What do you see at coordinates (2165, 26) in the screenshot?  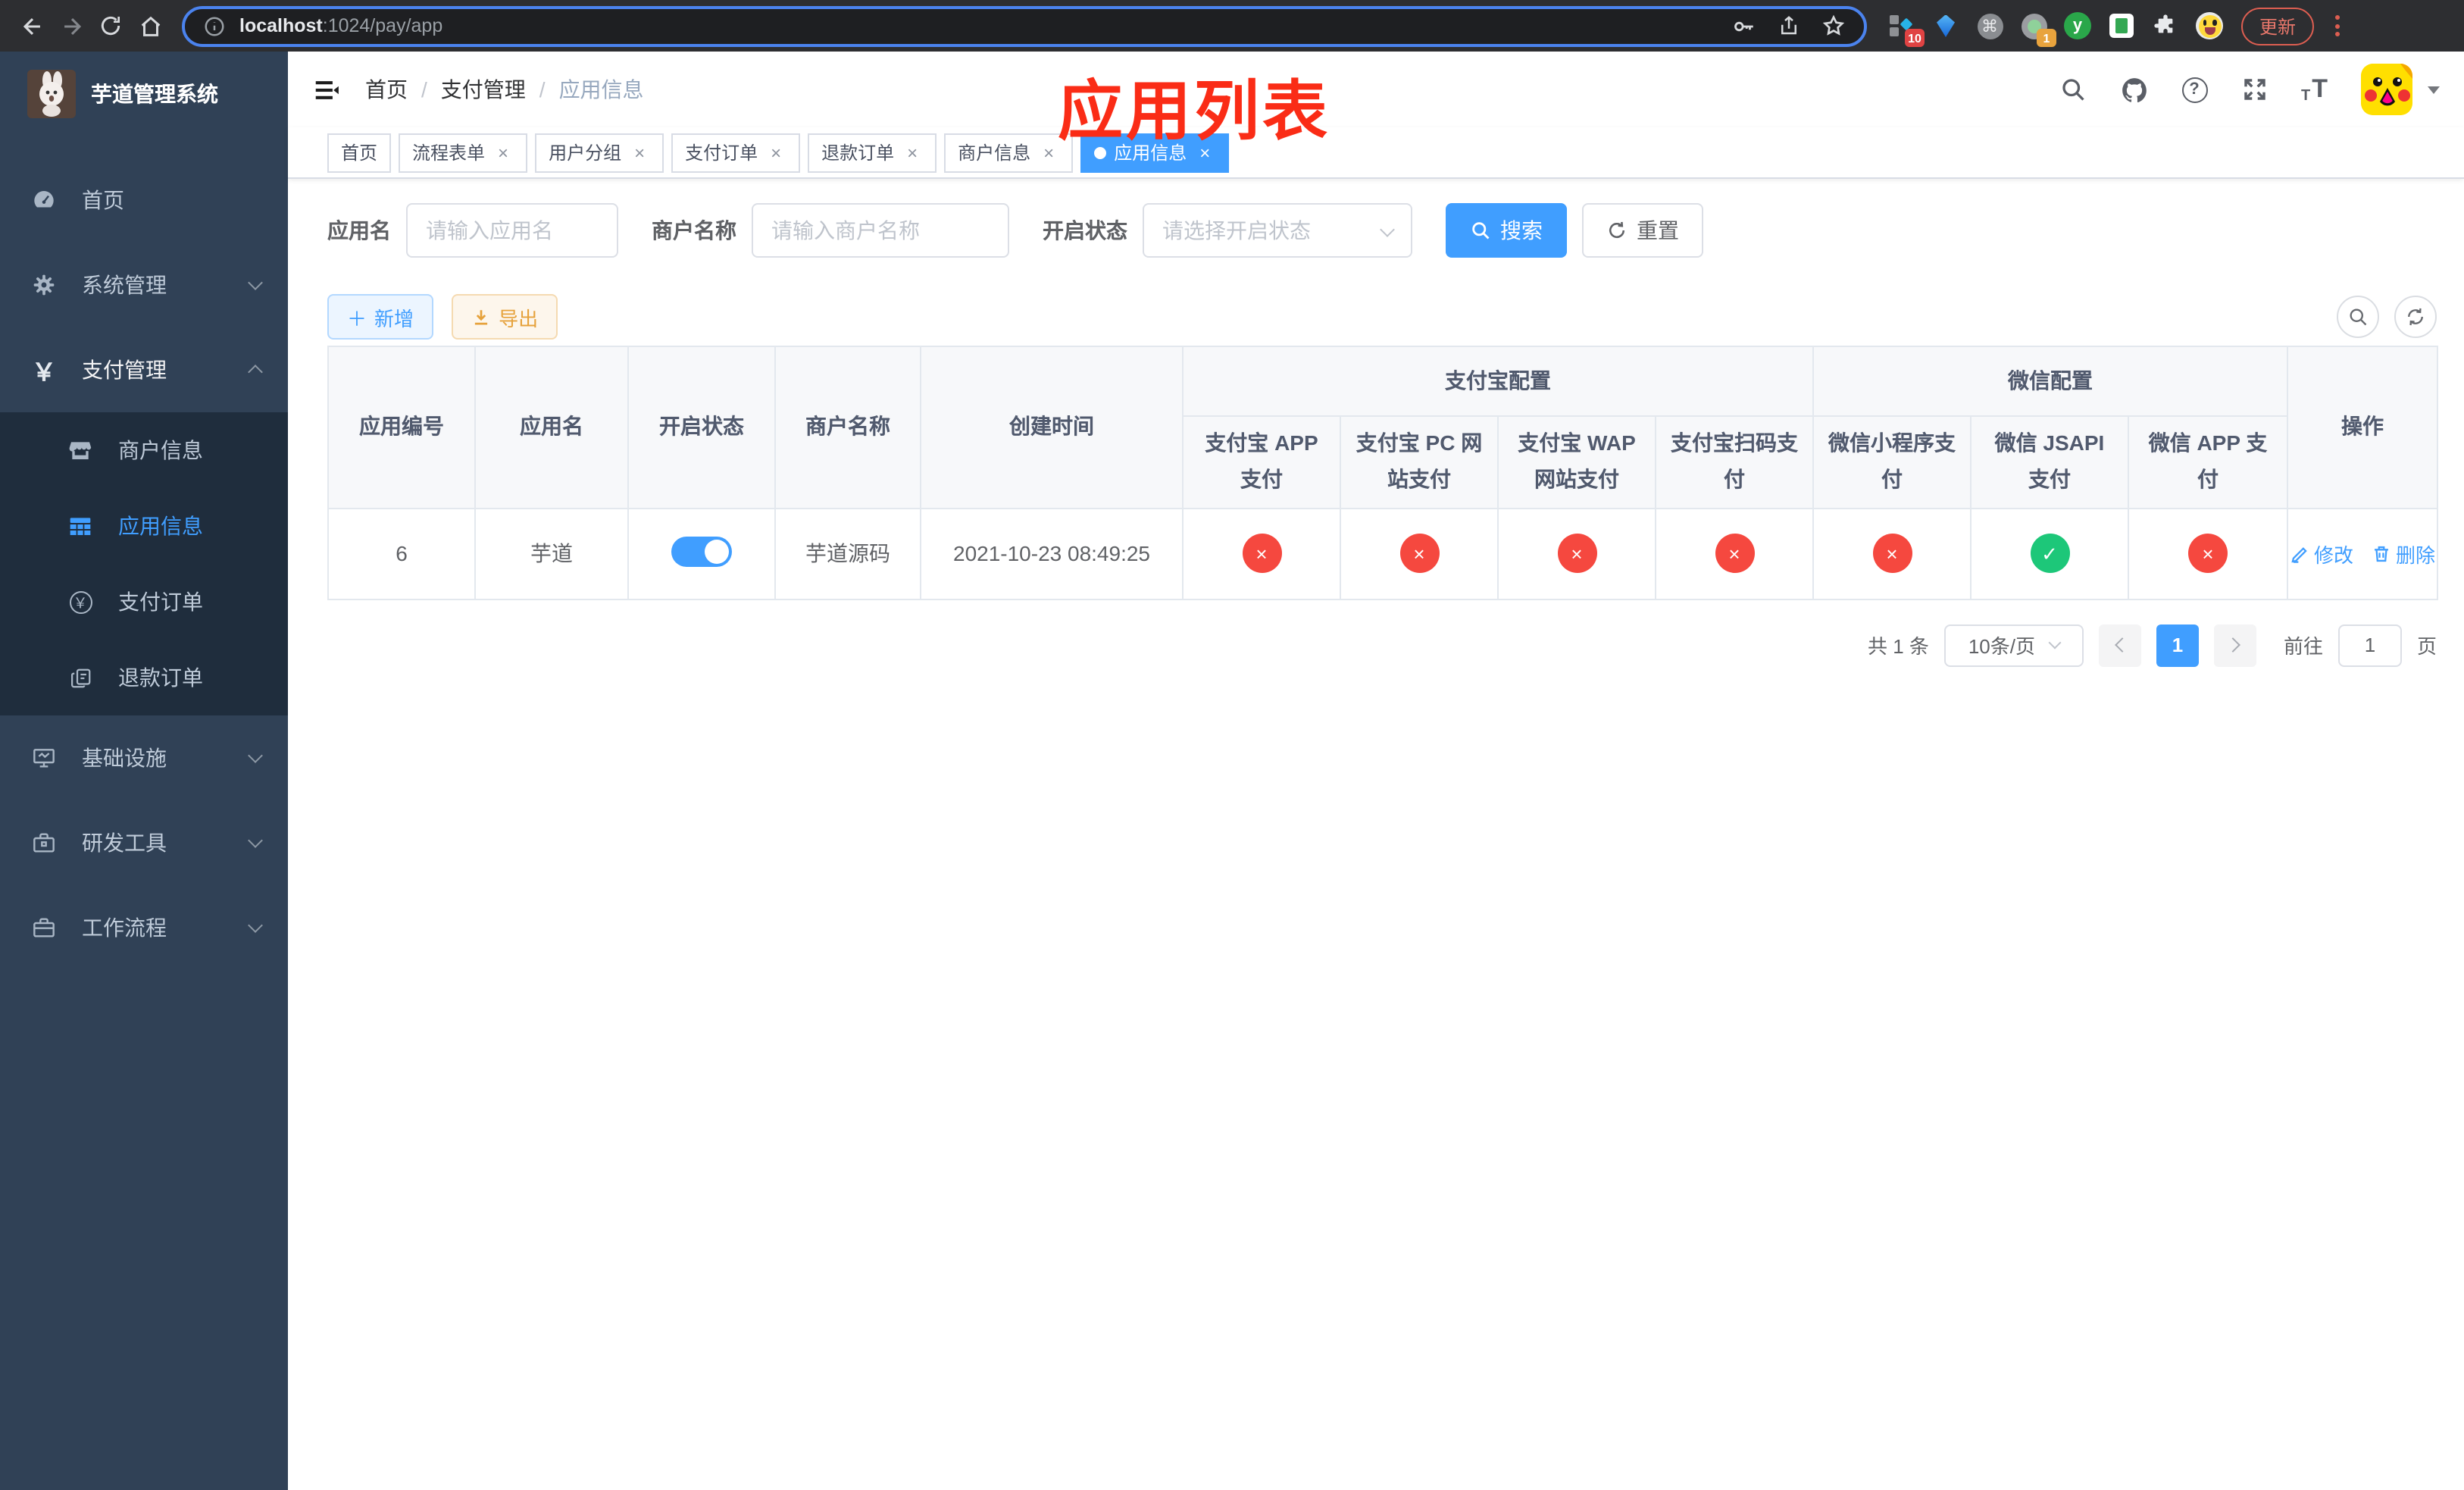 I see `extensions-puzzle-icon` at bounding box center [2165, 26].